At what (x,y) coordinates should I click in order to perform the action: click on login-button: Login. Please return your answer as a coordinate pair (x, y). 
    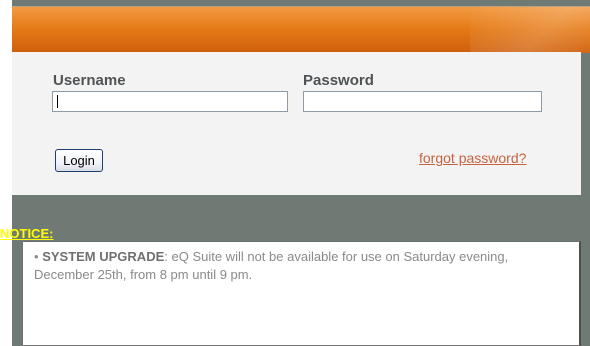
    Looking at the image, I should click on (79, 160).